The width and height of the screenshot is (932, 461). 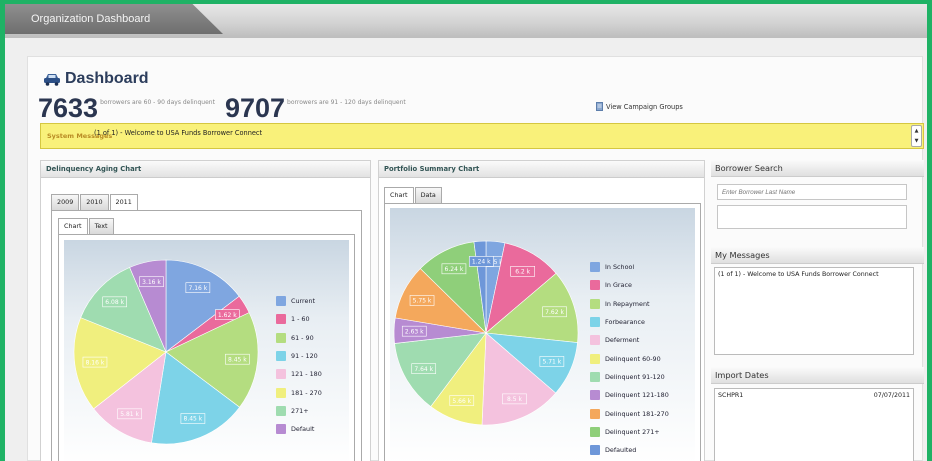 I want to click on legend-item: 91 - 120, so click(x=299, y=356).